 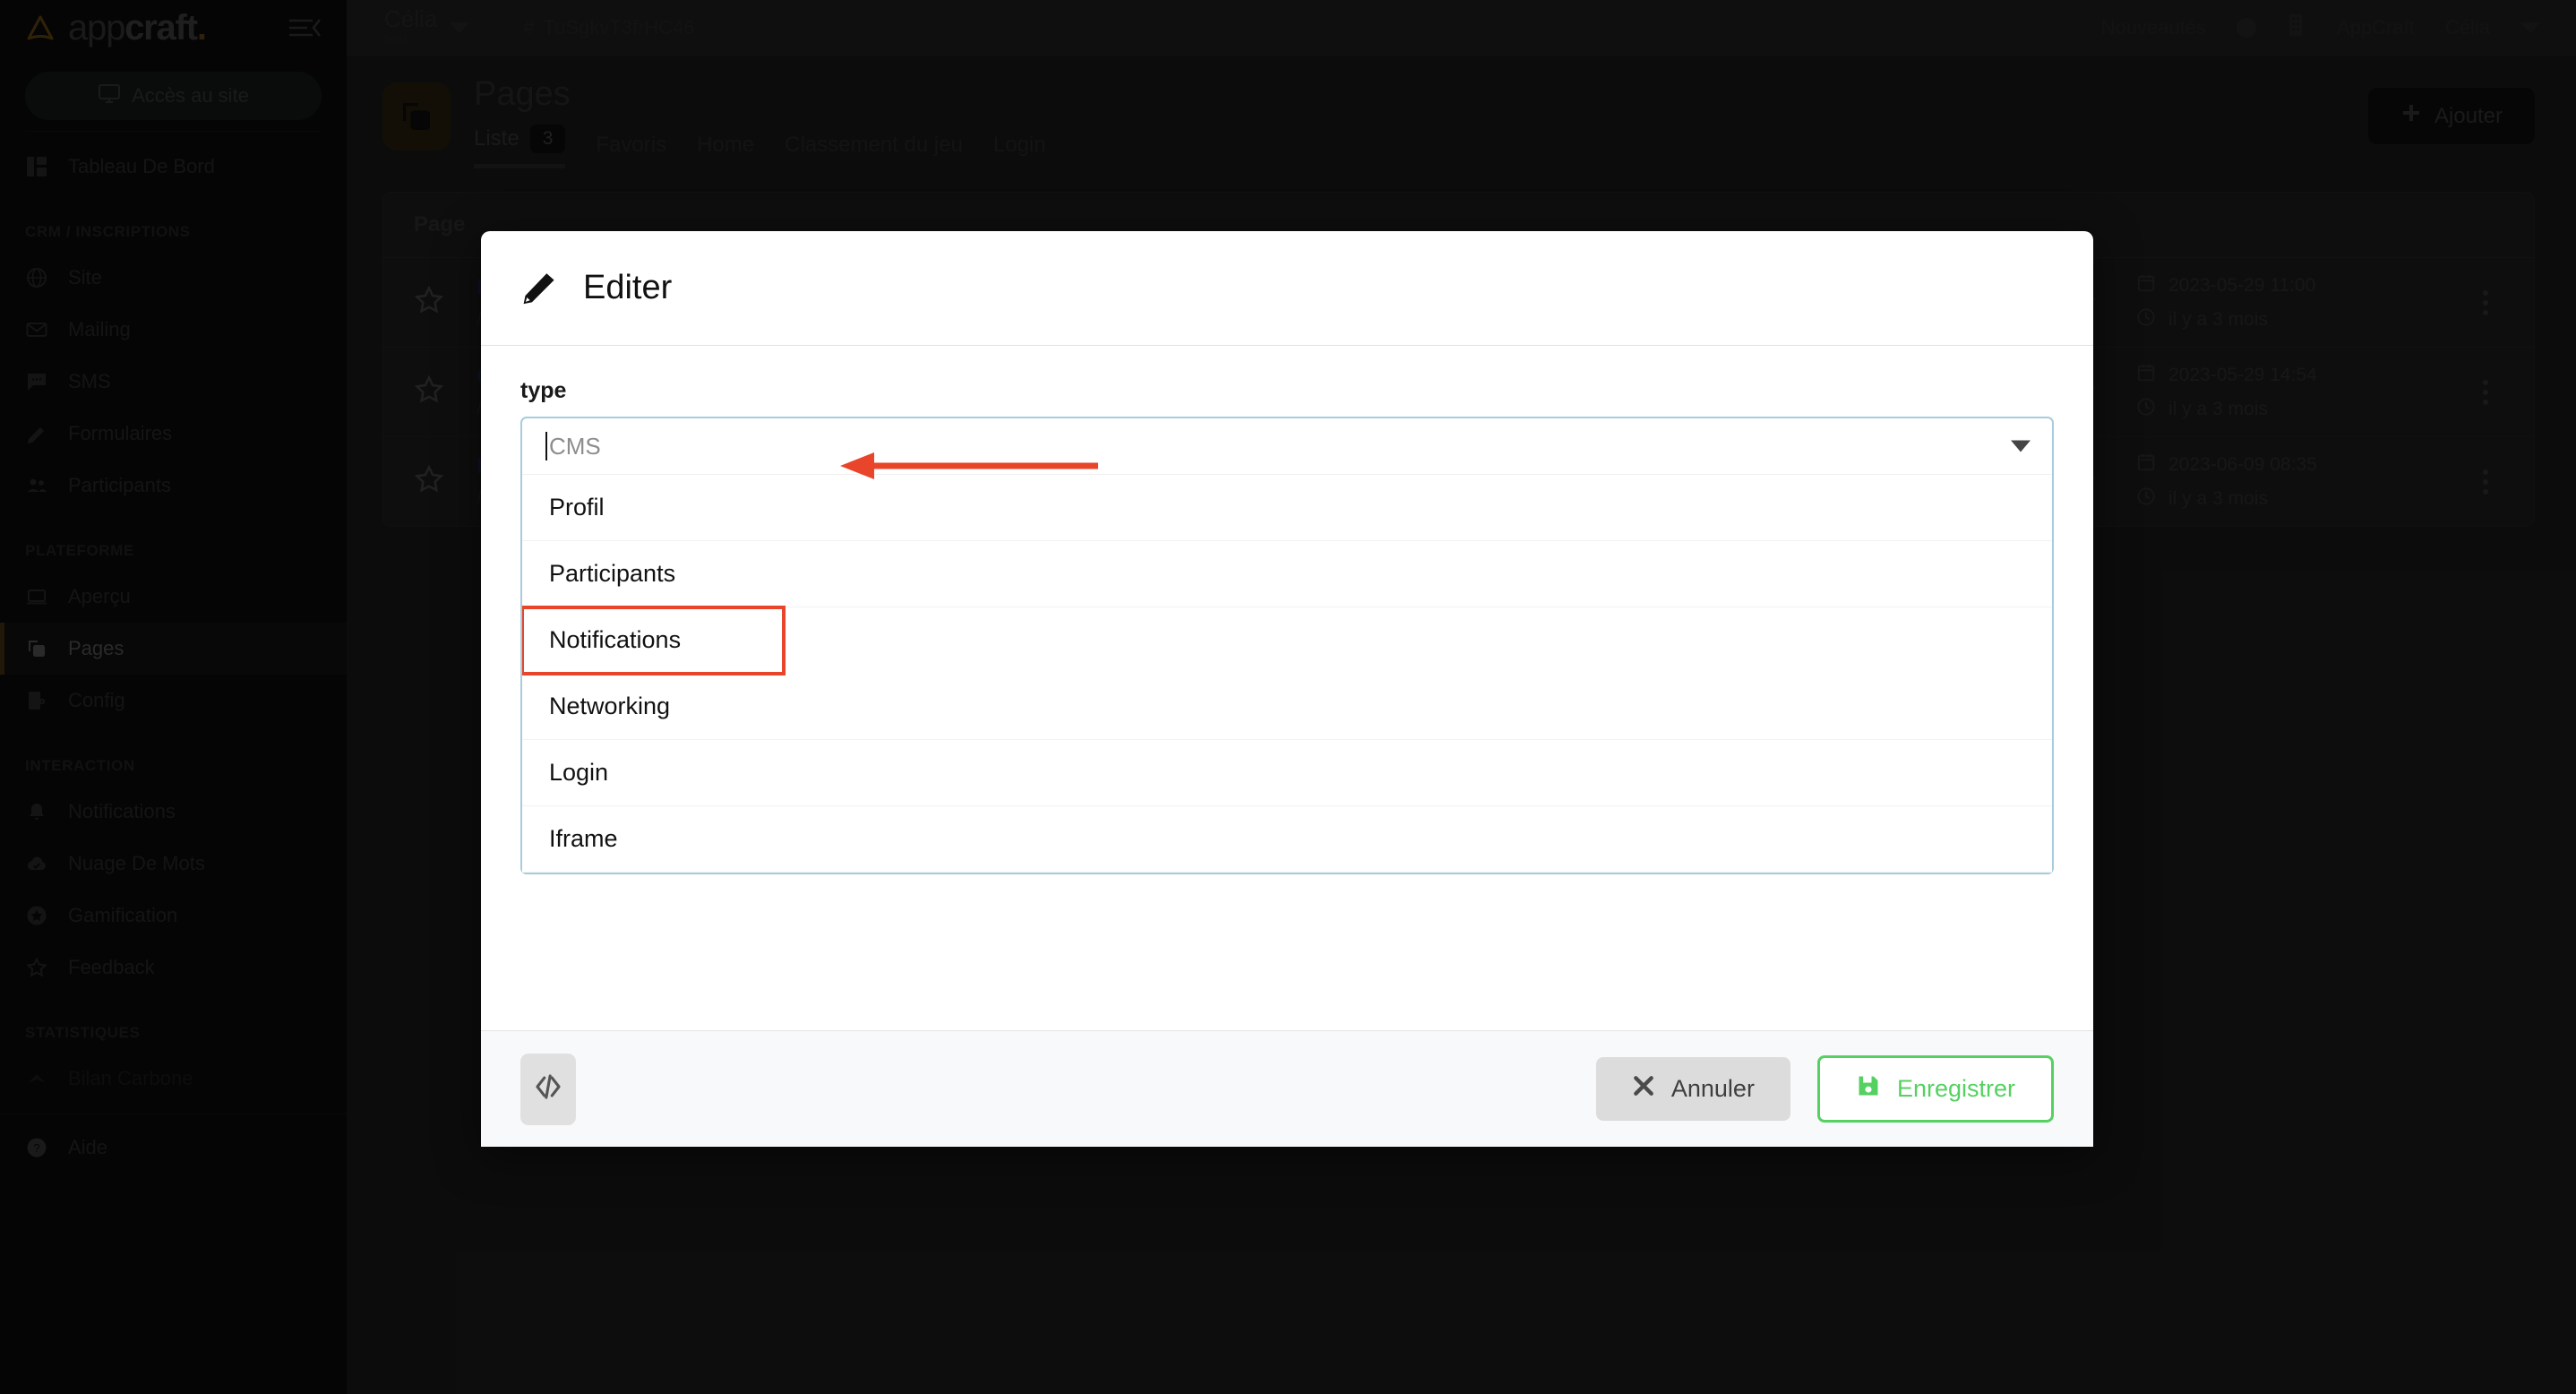 I want to click on option-label: Notifications, so click(x=615, y=640).